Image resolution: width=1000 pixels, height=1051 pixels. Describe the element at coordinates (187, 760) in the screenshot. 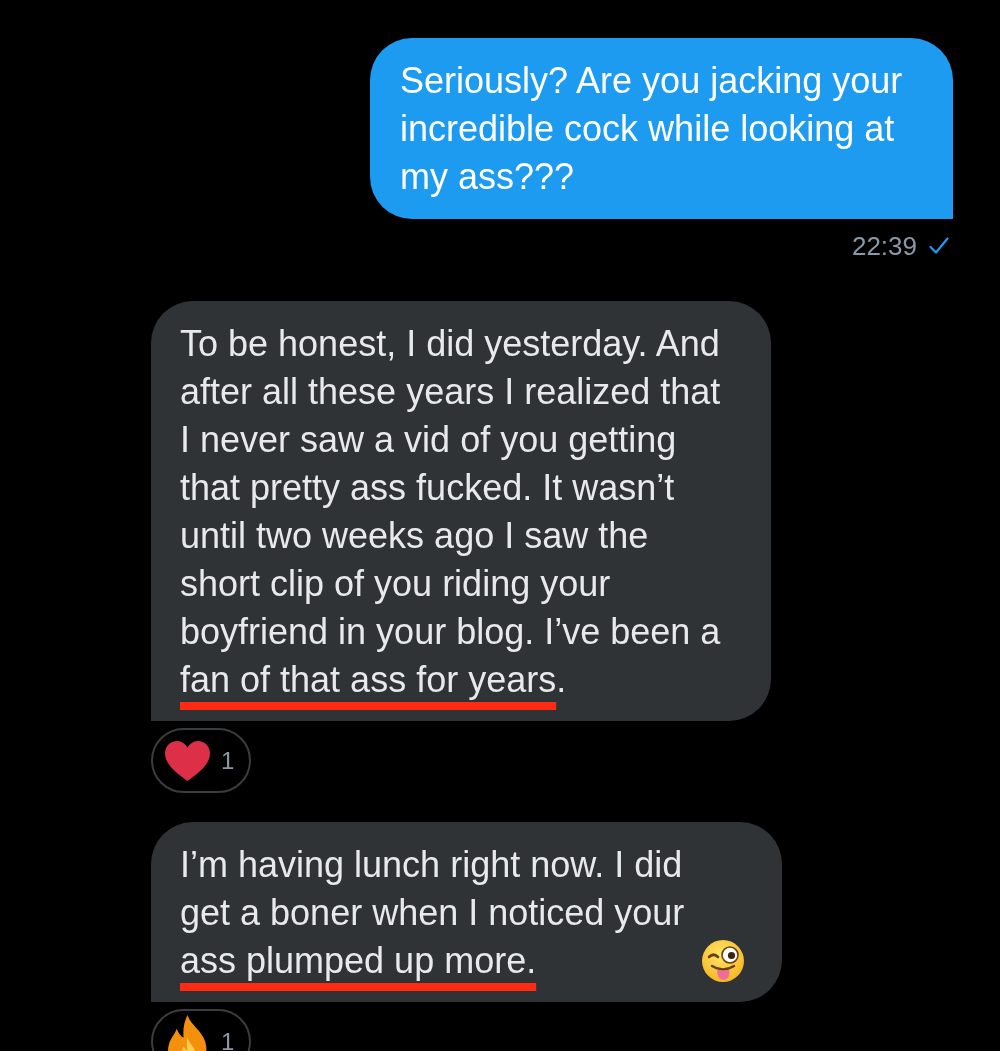

I see `heart-icon` at that location.